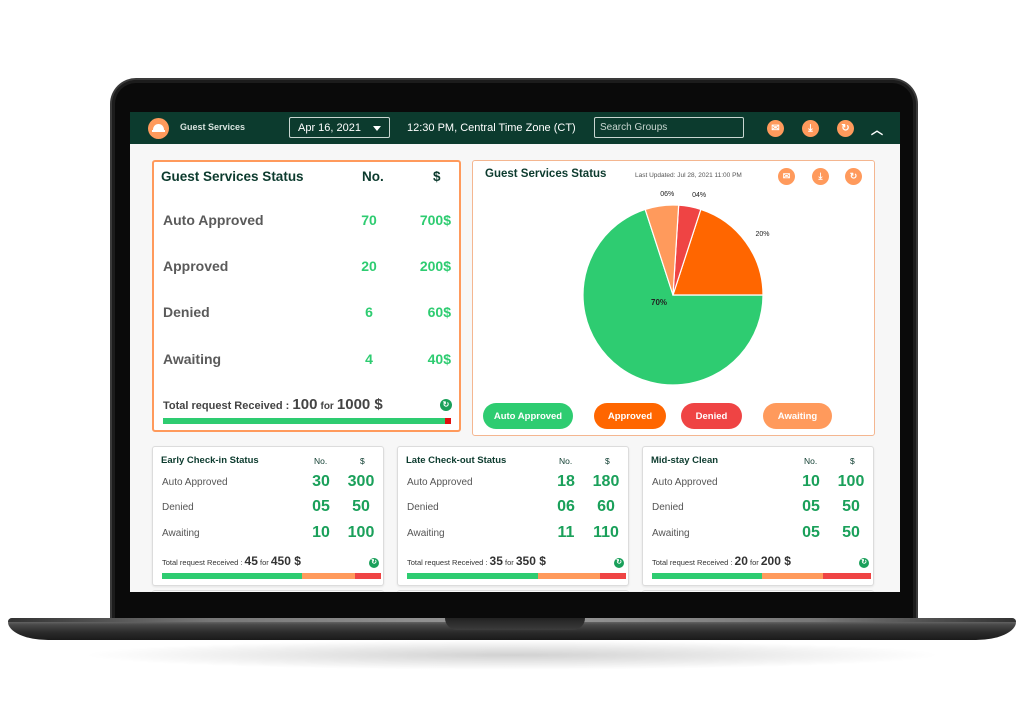 This screenshot has width=1024, height=728. I want to click on legend-awaiting: Awaiting, so click(797, 416).